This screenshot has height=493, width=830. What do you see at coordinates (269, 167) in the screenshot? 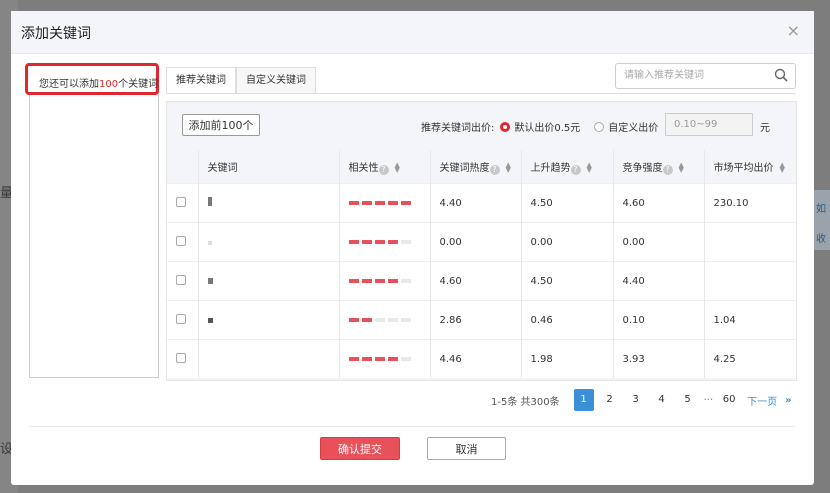
I see `header-keyword: 关键词` at bounding box center [269, 167].